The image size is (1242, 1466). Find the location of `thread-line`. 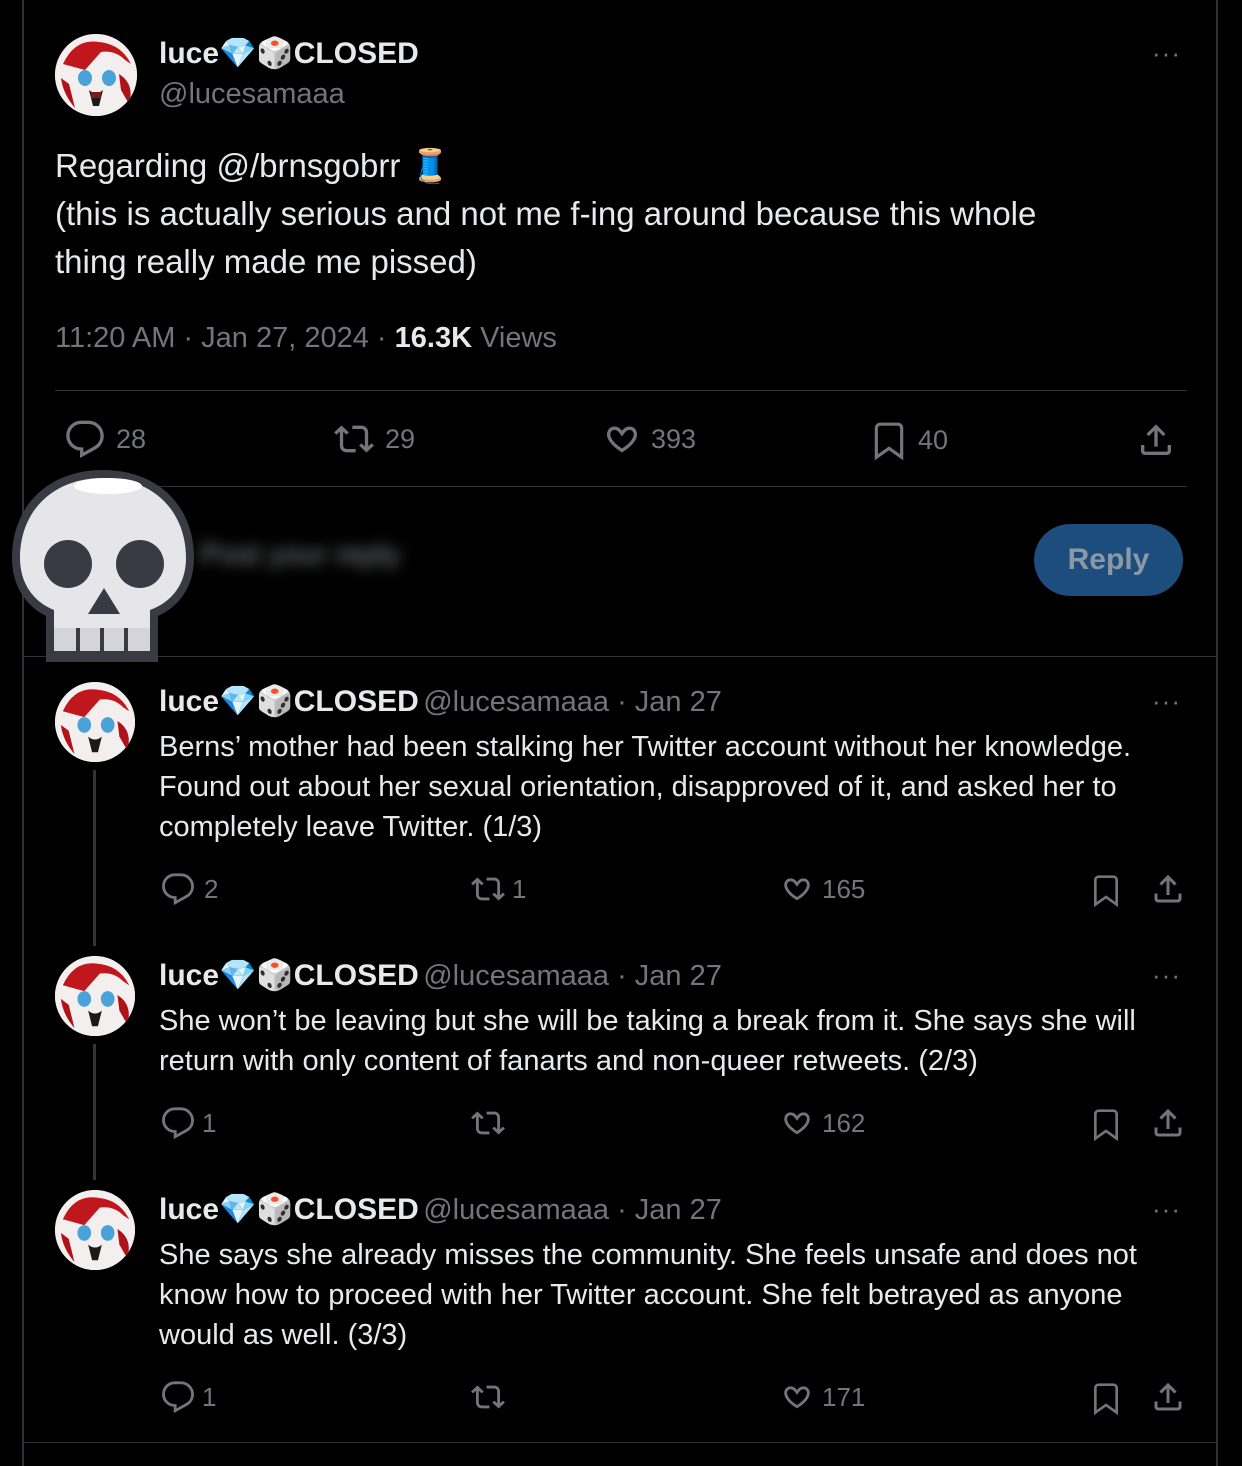

thread-line is located at coordinates (94, 858).